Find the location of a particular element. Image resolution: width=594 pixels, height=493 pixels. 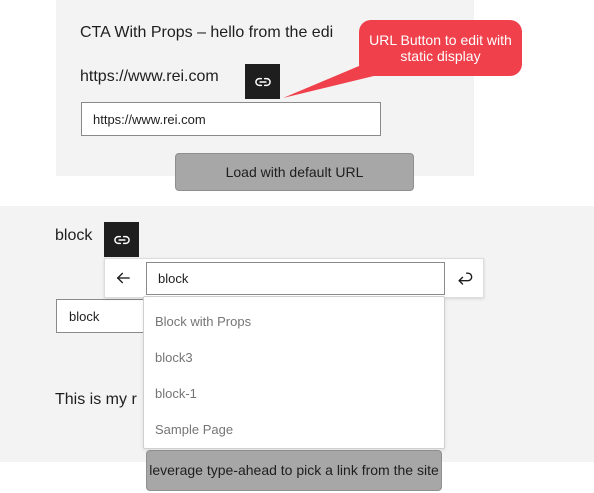

back-button is located at coordinates (123, 278).